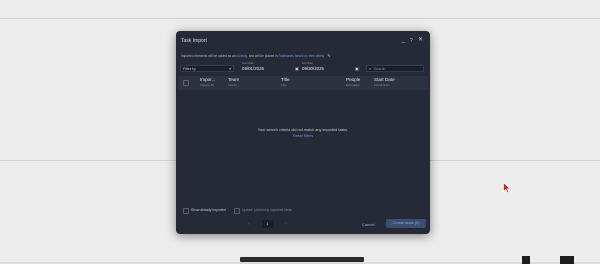 Image resolution: width=600 pixels, height=264 pixels. I want to click on search-placeholder: Search, so click(380, 69).